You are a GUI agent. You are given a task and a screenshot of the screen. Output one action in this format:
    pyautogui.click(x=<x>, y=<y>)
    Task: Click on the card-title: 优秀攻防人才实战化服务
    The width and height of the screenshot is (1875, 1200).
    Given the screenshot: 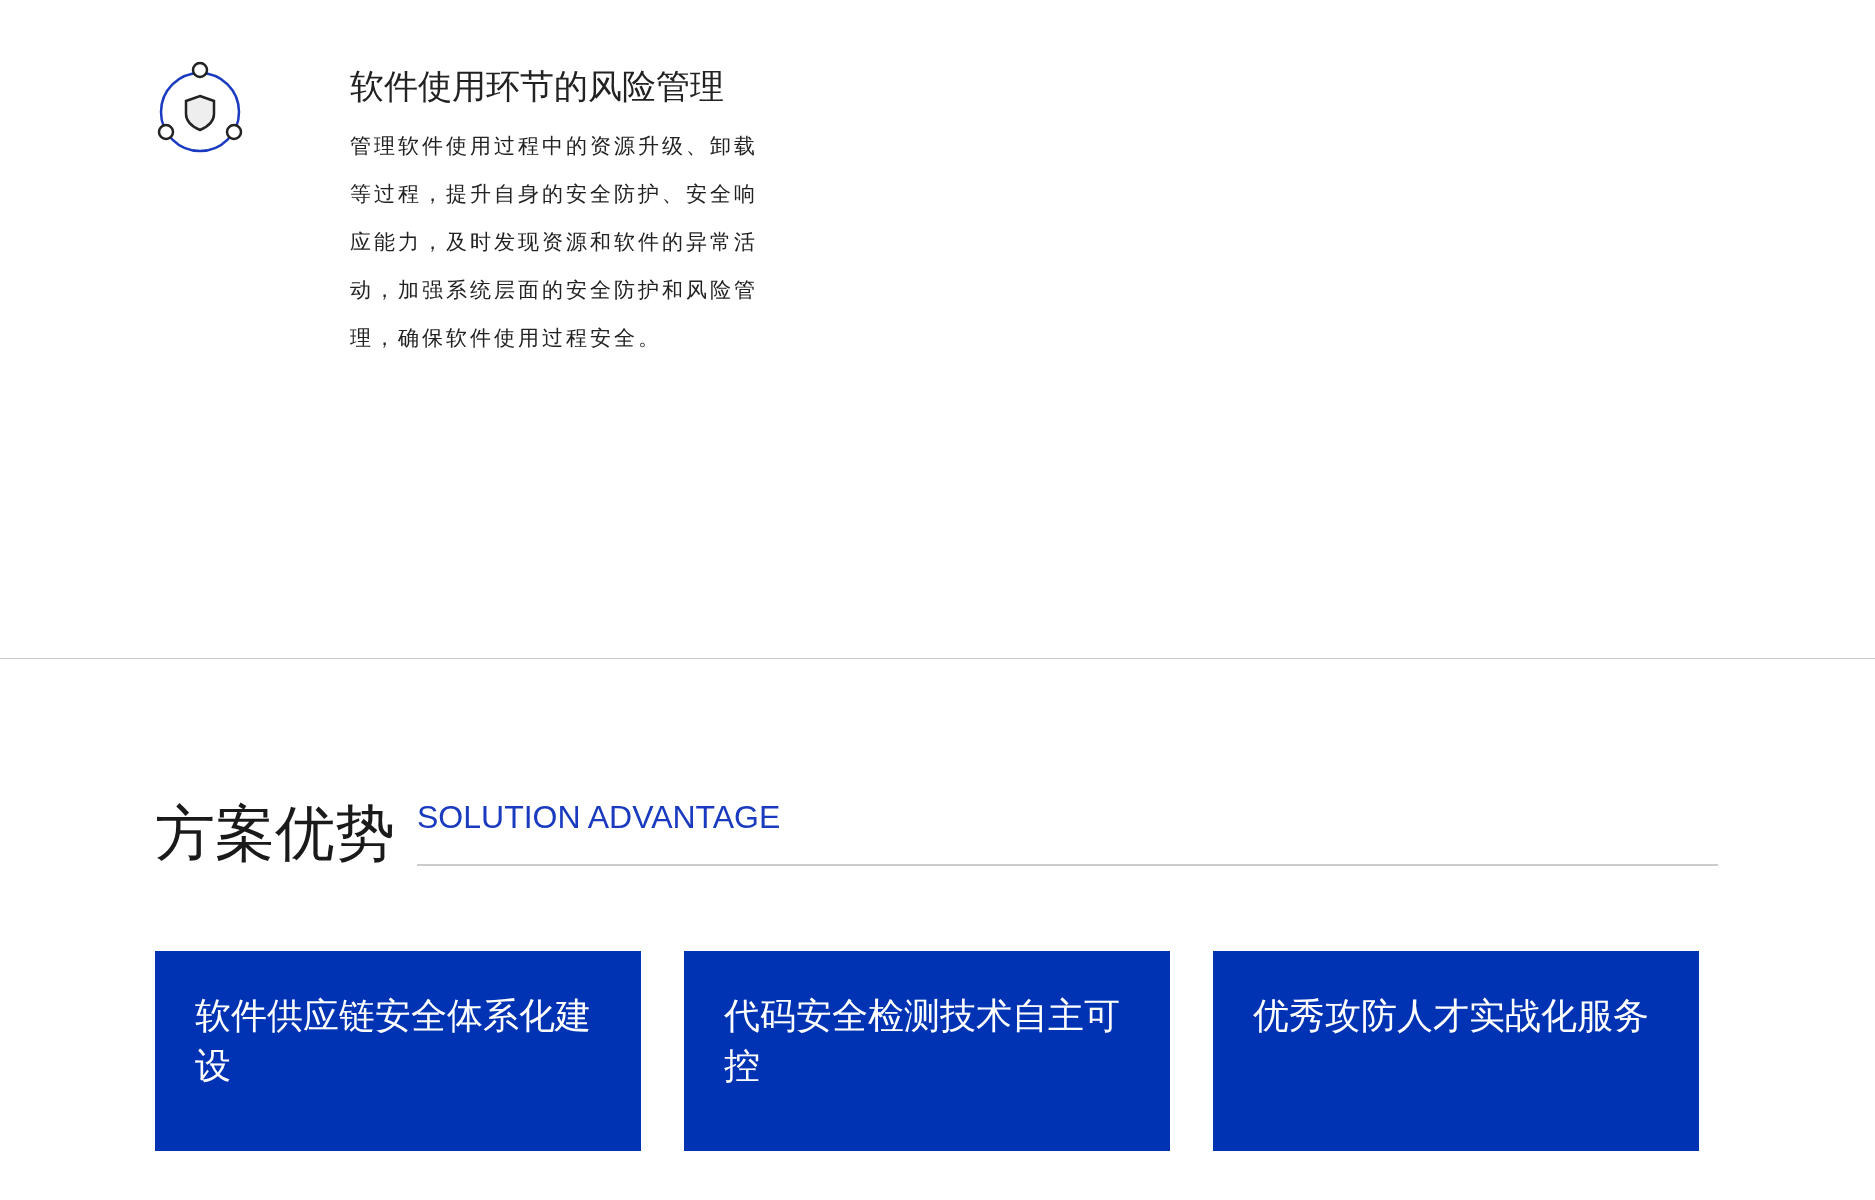 What is the action you would take?
    pyautogui.click(x=1451, y=1016)
    